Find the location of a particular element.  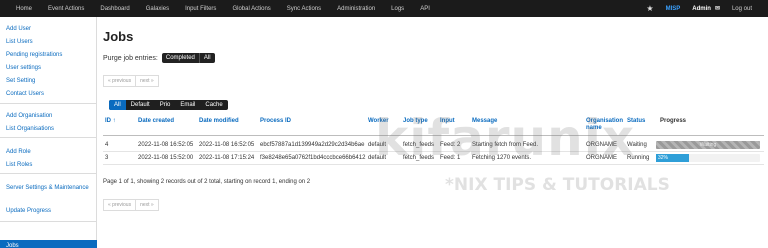

cell-date-modified: 2022-11-08 17:15:24 is located at coordinates (227, 158).